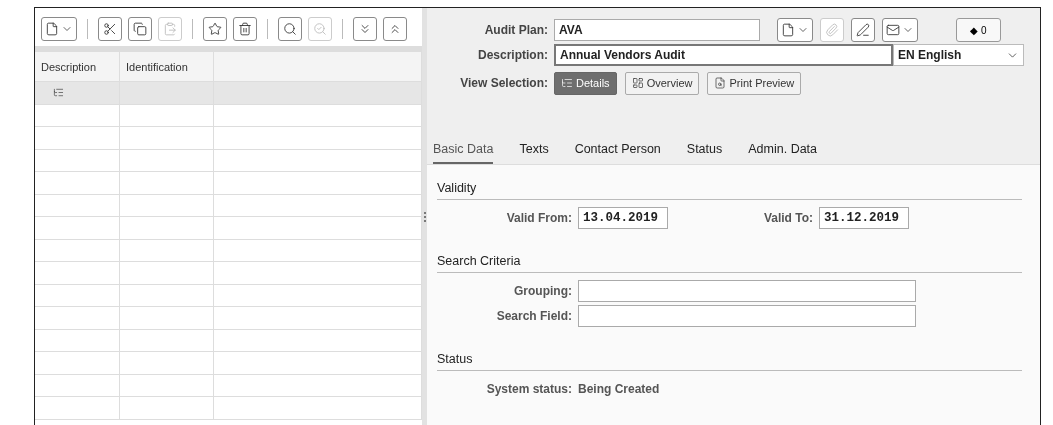  What do you see at coordinates (720, 83) in the screenshot?
I see `file-search-icon` at bounding box center [720, 83].